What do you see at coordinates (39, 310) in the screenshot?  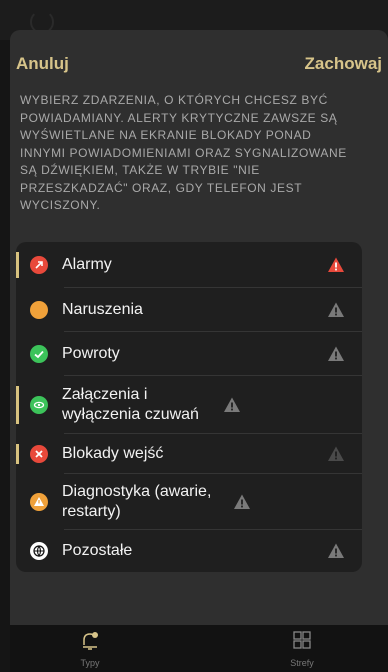 I see `dot-icon` at bounding box center [39, 310].